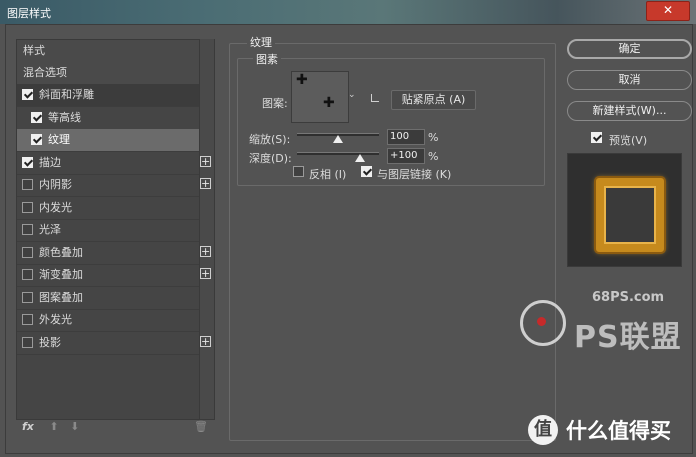  Describe the element at coordinates (50, 342) in the screenshot. I see `style-item-label: 投影` at that location.